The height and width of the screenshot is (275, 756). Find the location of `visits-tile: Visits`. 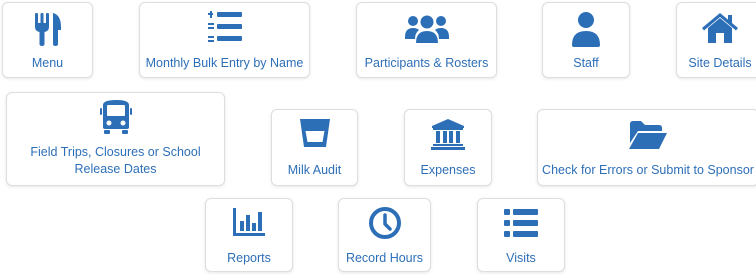

visits-tile: Visits is located at coordinates (521, 235).